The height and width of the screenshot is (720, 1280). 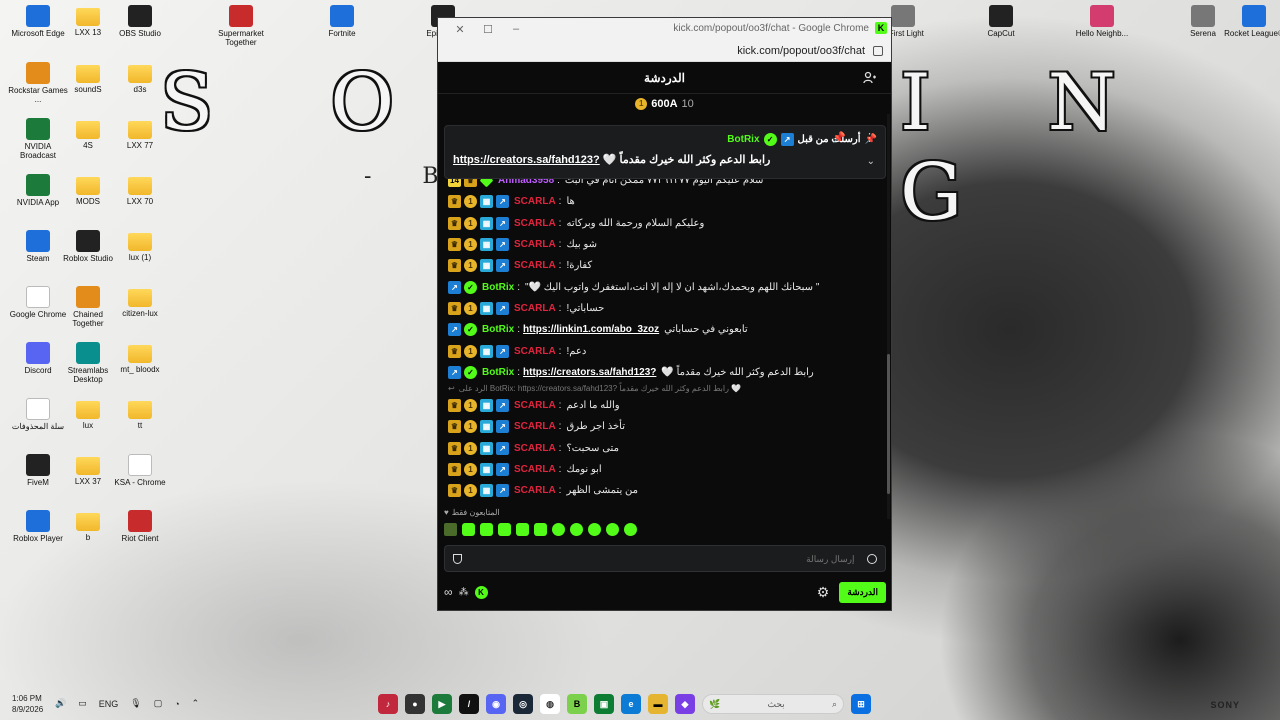 I want to click on minimize-window-icon: –, so click(x=516, y=29).